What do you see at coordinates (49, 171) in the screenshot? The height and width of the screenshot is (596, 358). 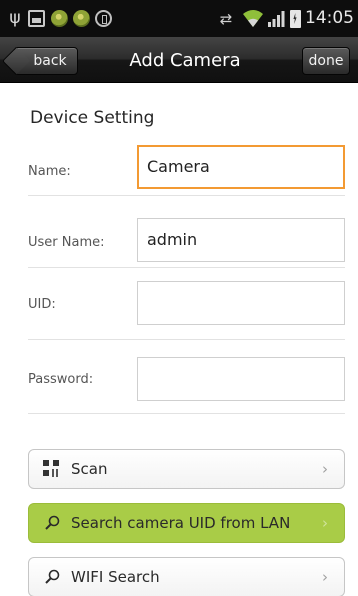 I see `name-label: Name:` at bounding box center [49, 171].